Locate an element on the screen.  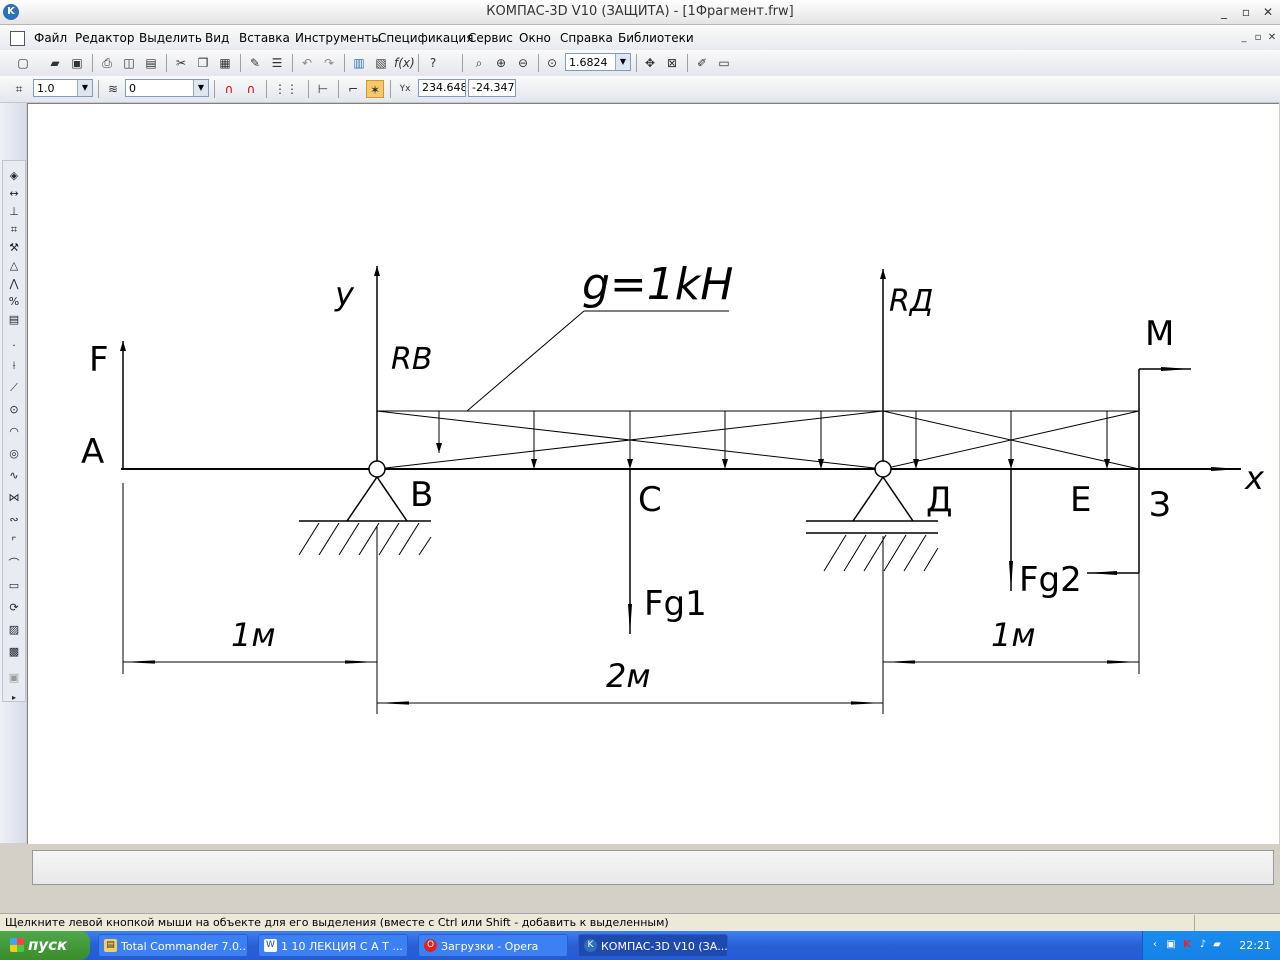
menu-specification: Спецификация is located at coordinates (425, 38).